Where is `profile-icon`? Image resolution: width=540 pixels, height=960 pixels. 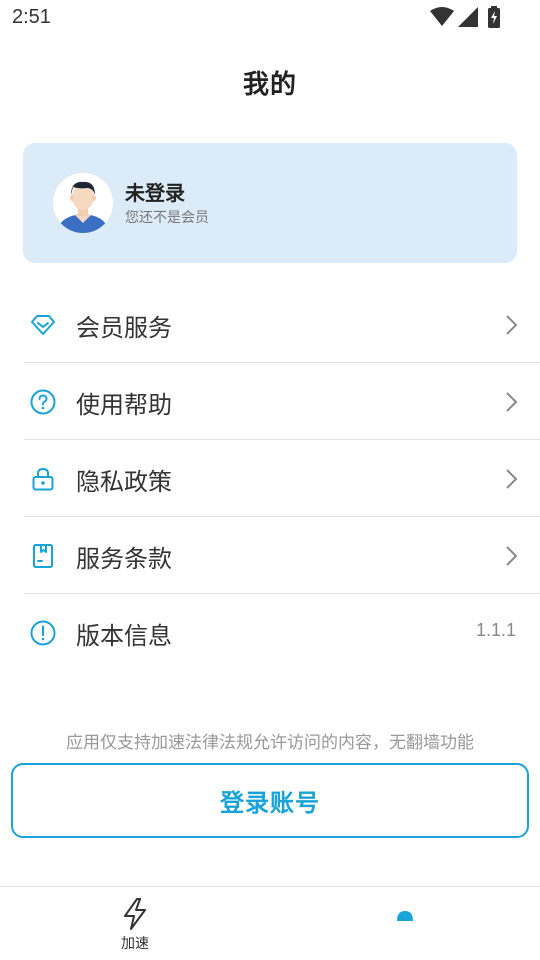 profile-icon is located at coordinates (405, 912).